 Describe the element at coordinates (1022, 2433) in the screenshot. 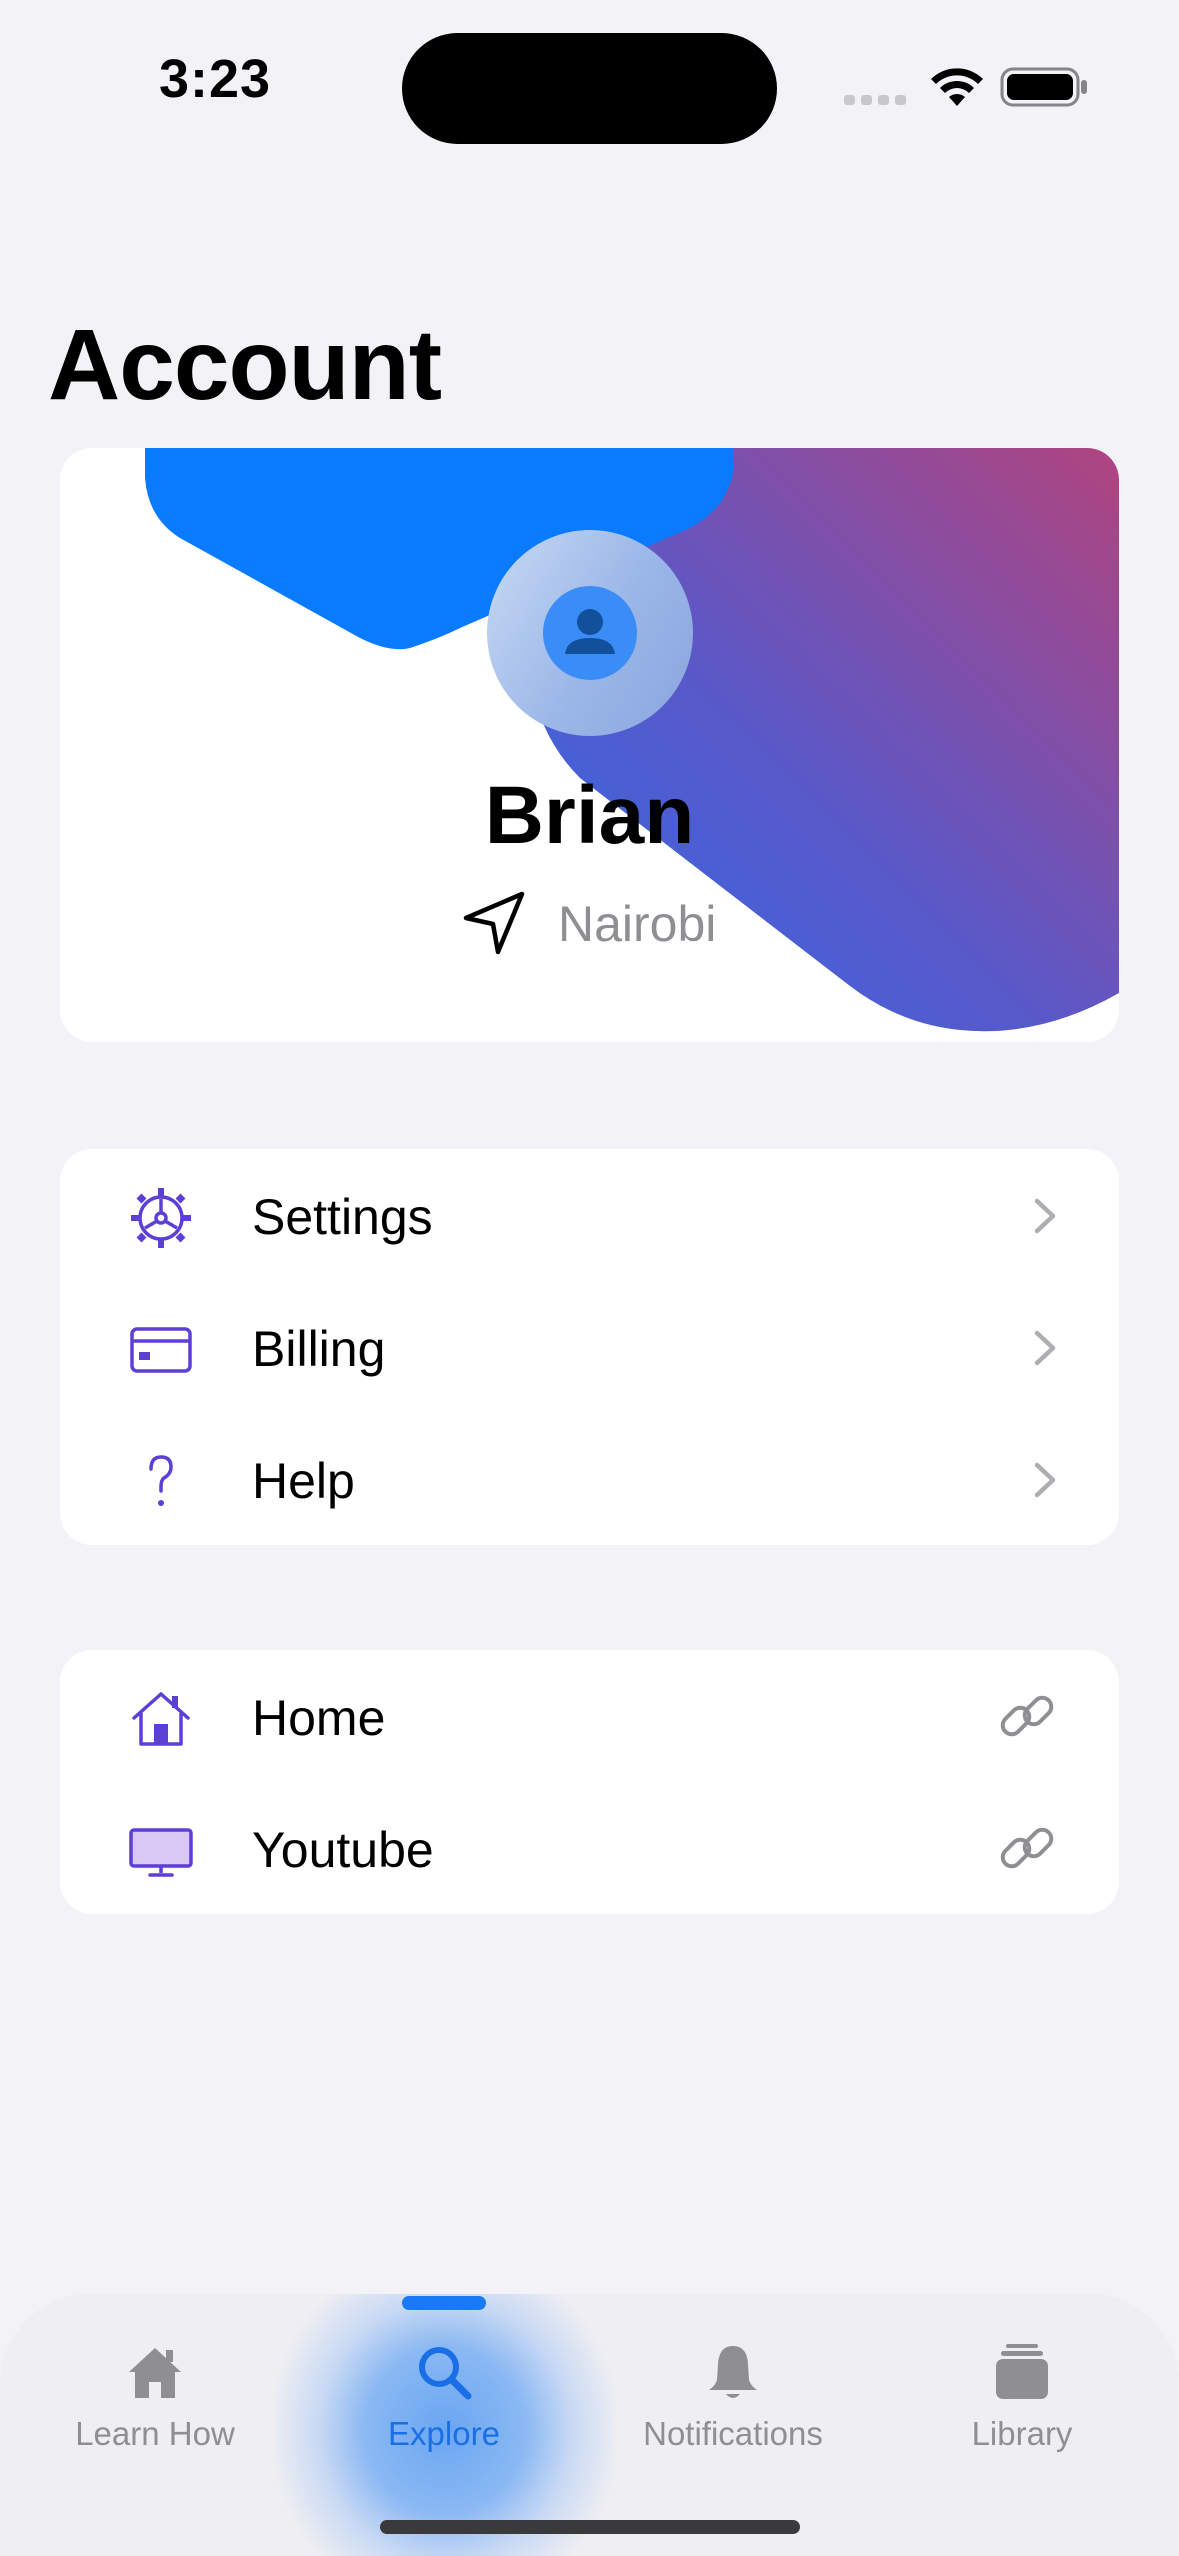

I see `tab-label: Library` at that location.